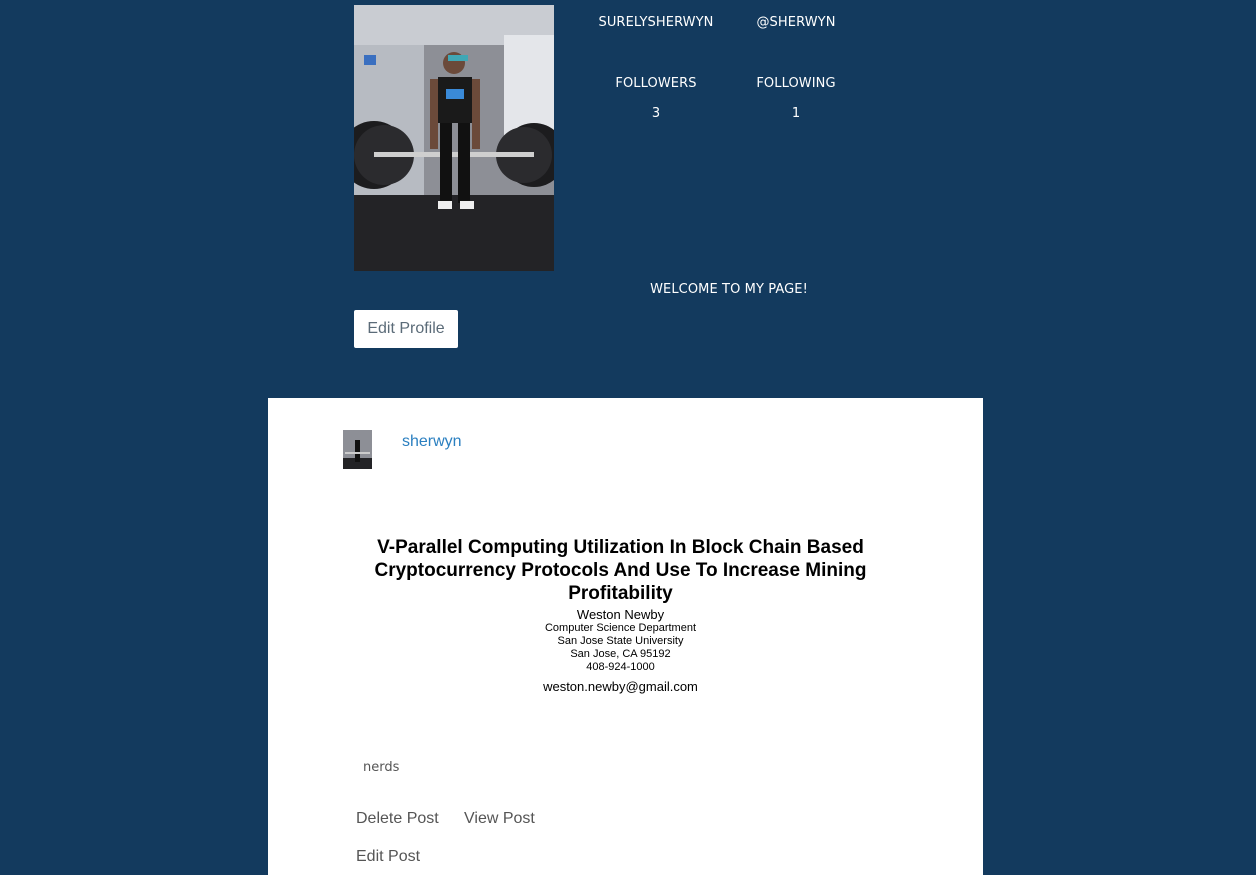 The height and width of the screenshot is (875, 1256). Describe the element at coordinates (656, 83) in the screenshot. I see `followers-label: FOLLOWERS` at that location.